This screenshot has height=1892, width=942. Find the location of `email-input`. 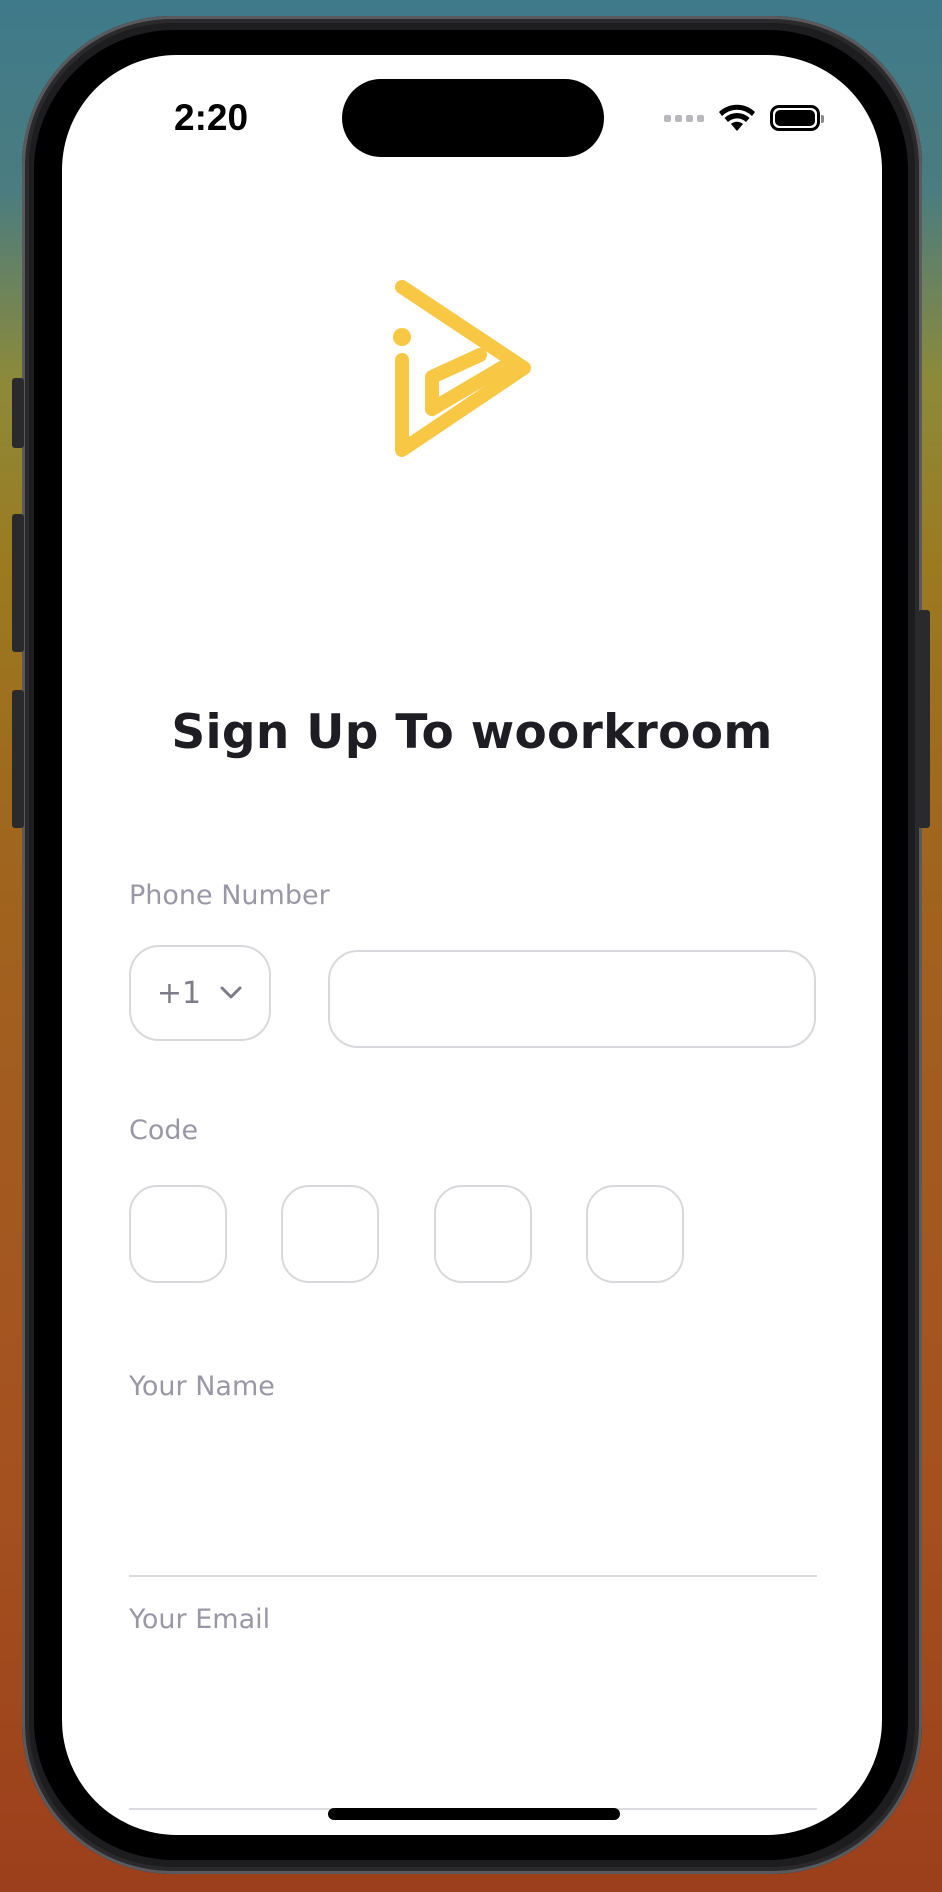

email-input is located at coordinates (473, 1779).